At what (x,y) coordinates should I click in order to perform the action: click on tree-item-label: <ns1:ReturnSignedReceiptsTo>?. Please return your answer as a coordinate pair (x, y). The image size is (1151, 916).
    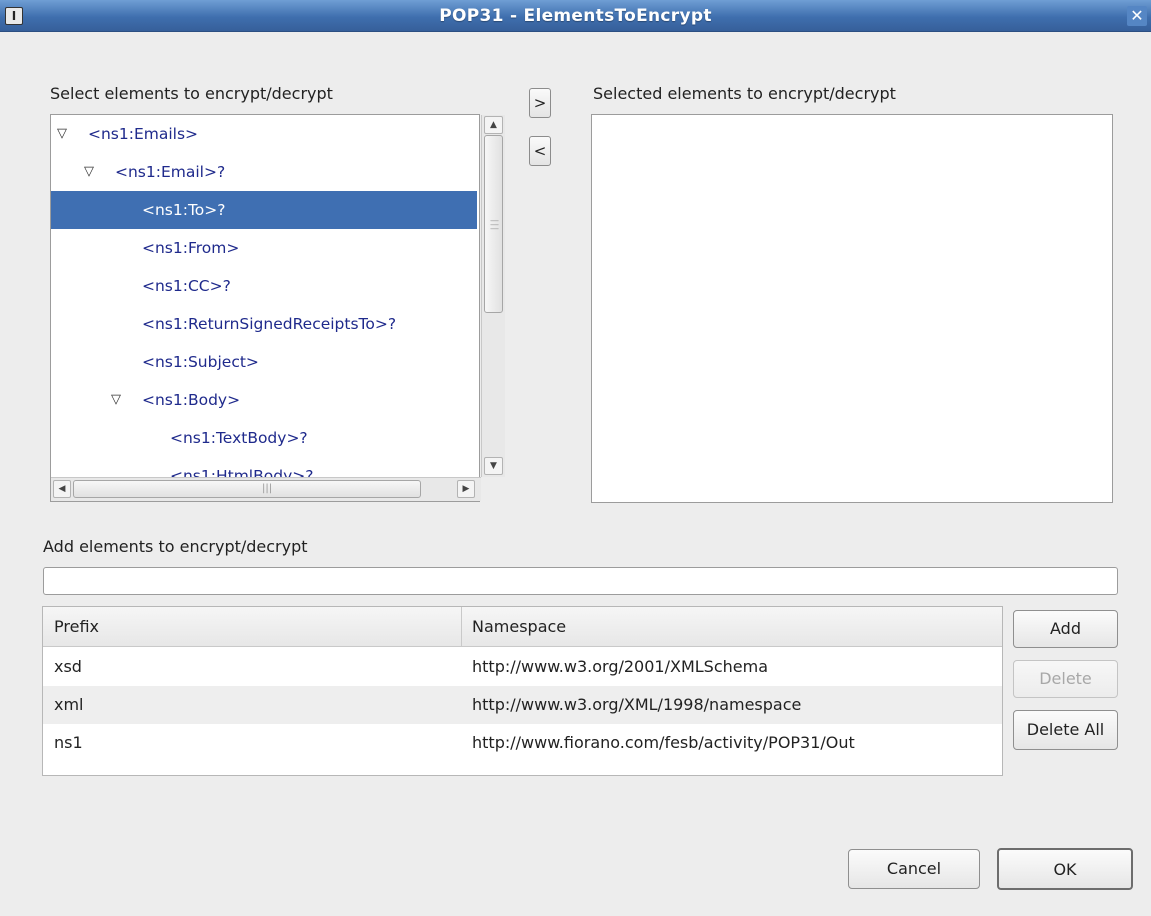
    Looking at the image, I should click on (269, 324).